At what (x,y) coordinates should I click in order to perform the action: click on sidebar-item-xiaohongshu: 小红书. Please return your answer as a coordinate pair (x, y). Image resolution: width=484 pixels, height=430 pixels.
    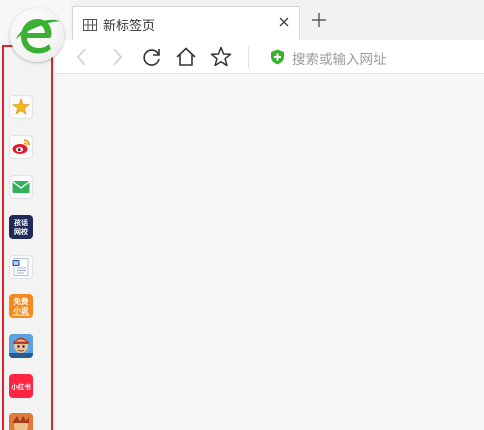
    Looking at the image, I should click on (21, 386).